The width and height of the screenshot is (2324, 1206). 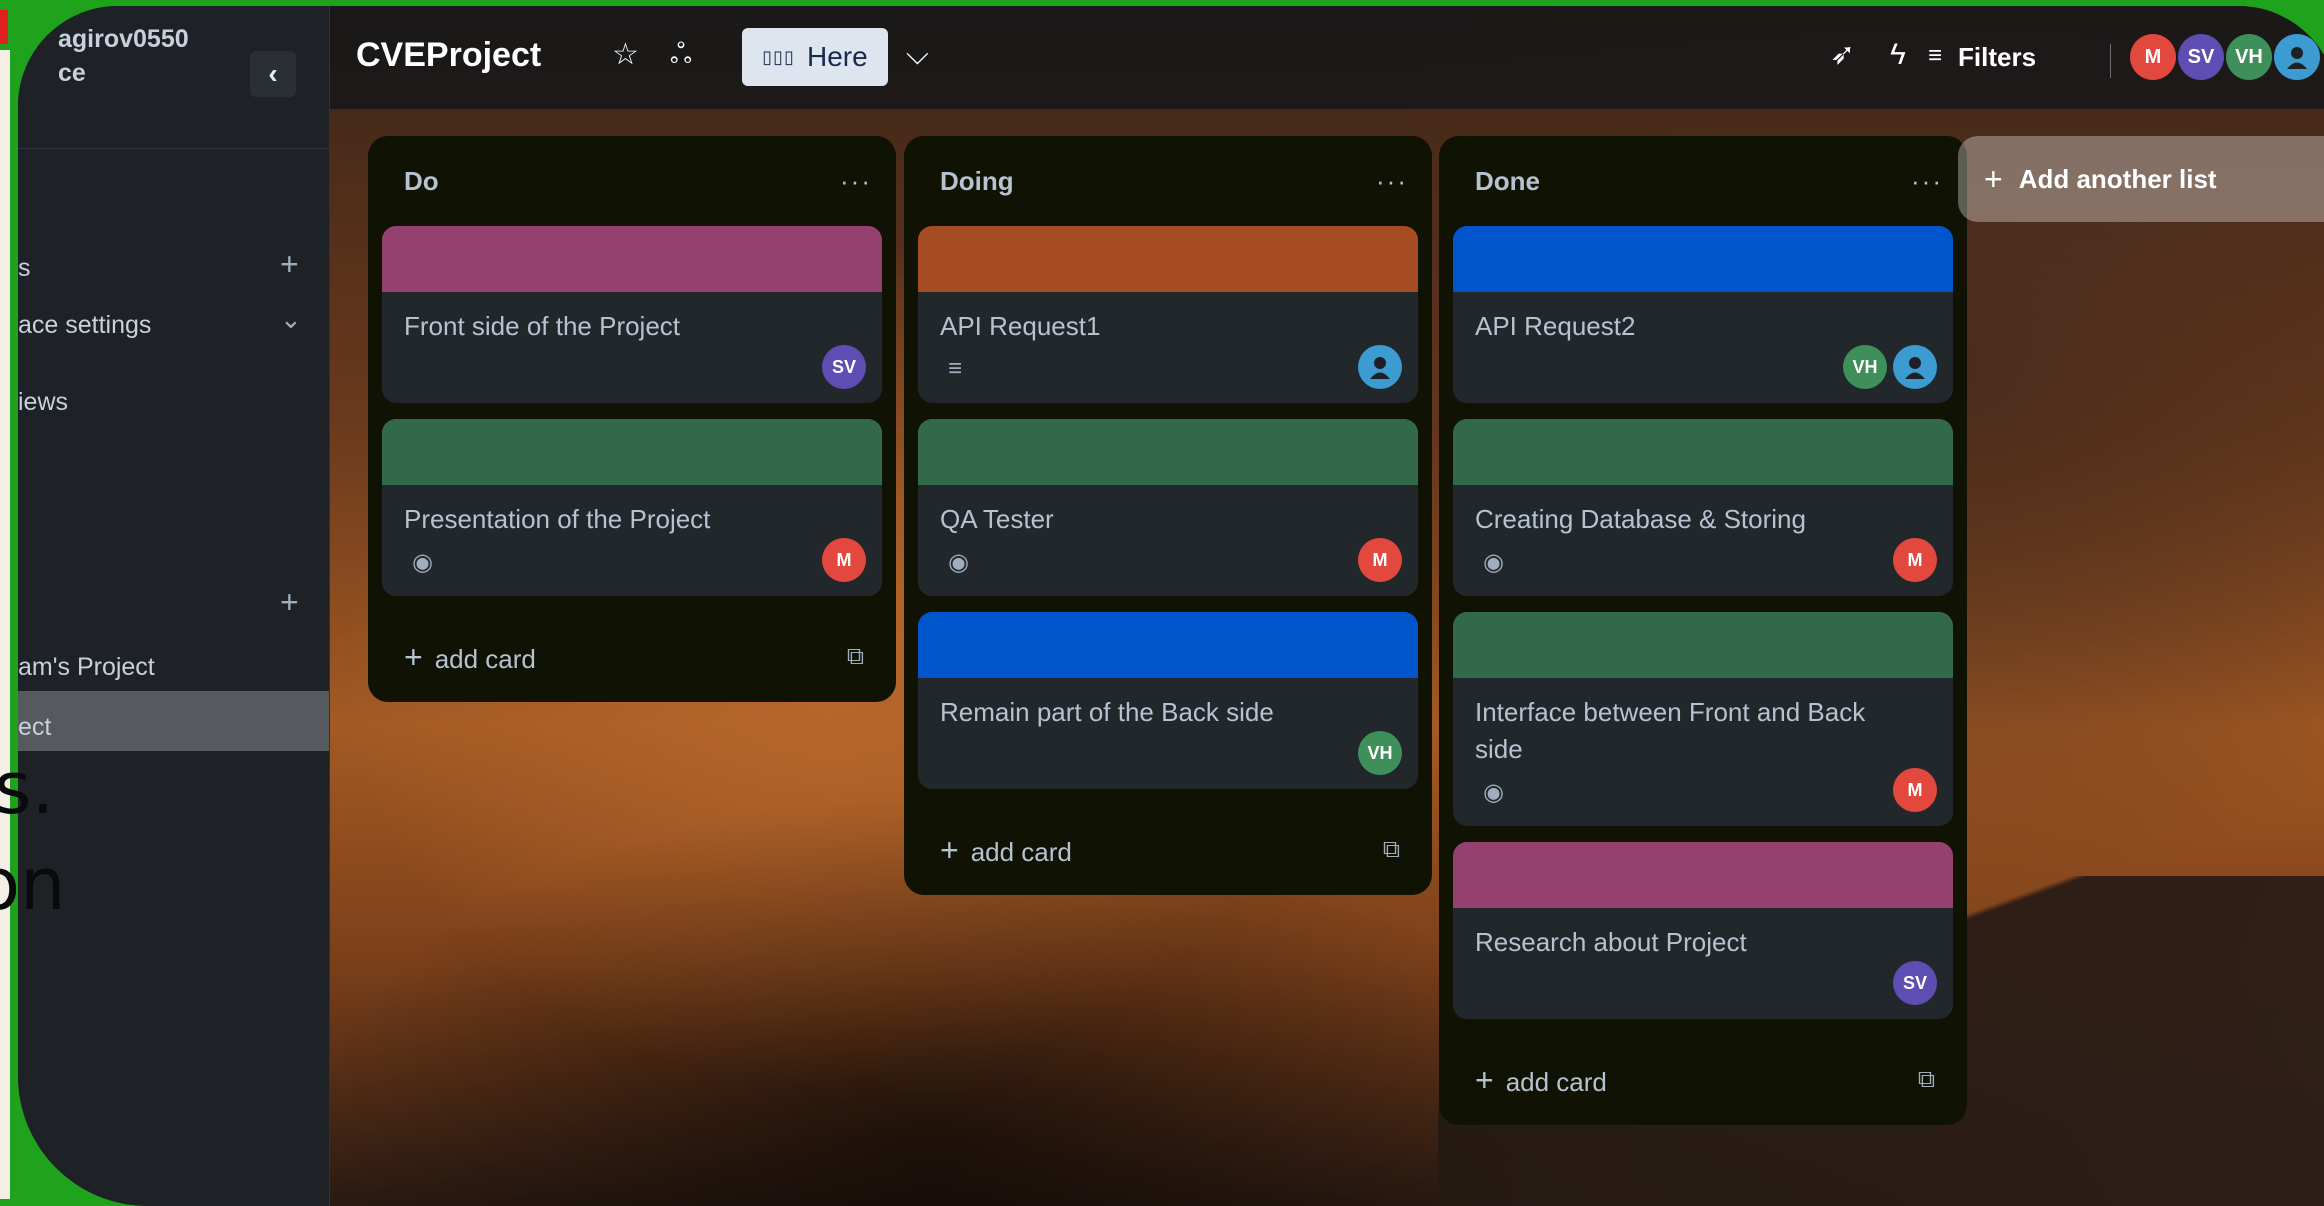 I want to click on card-badges, so click(x=1703, y=985).